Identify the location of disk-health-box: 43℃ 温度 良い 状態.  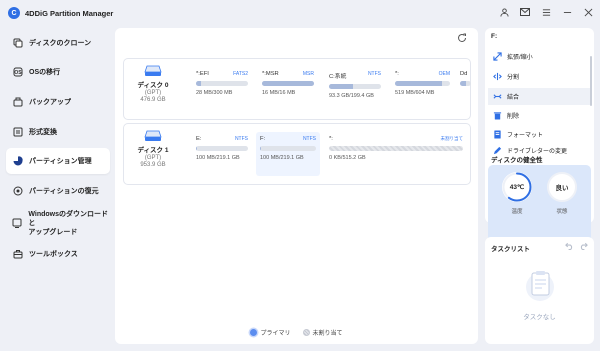
(539, 206).